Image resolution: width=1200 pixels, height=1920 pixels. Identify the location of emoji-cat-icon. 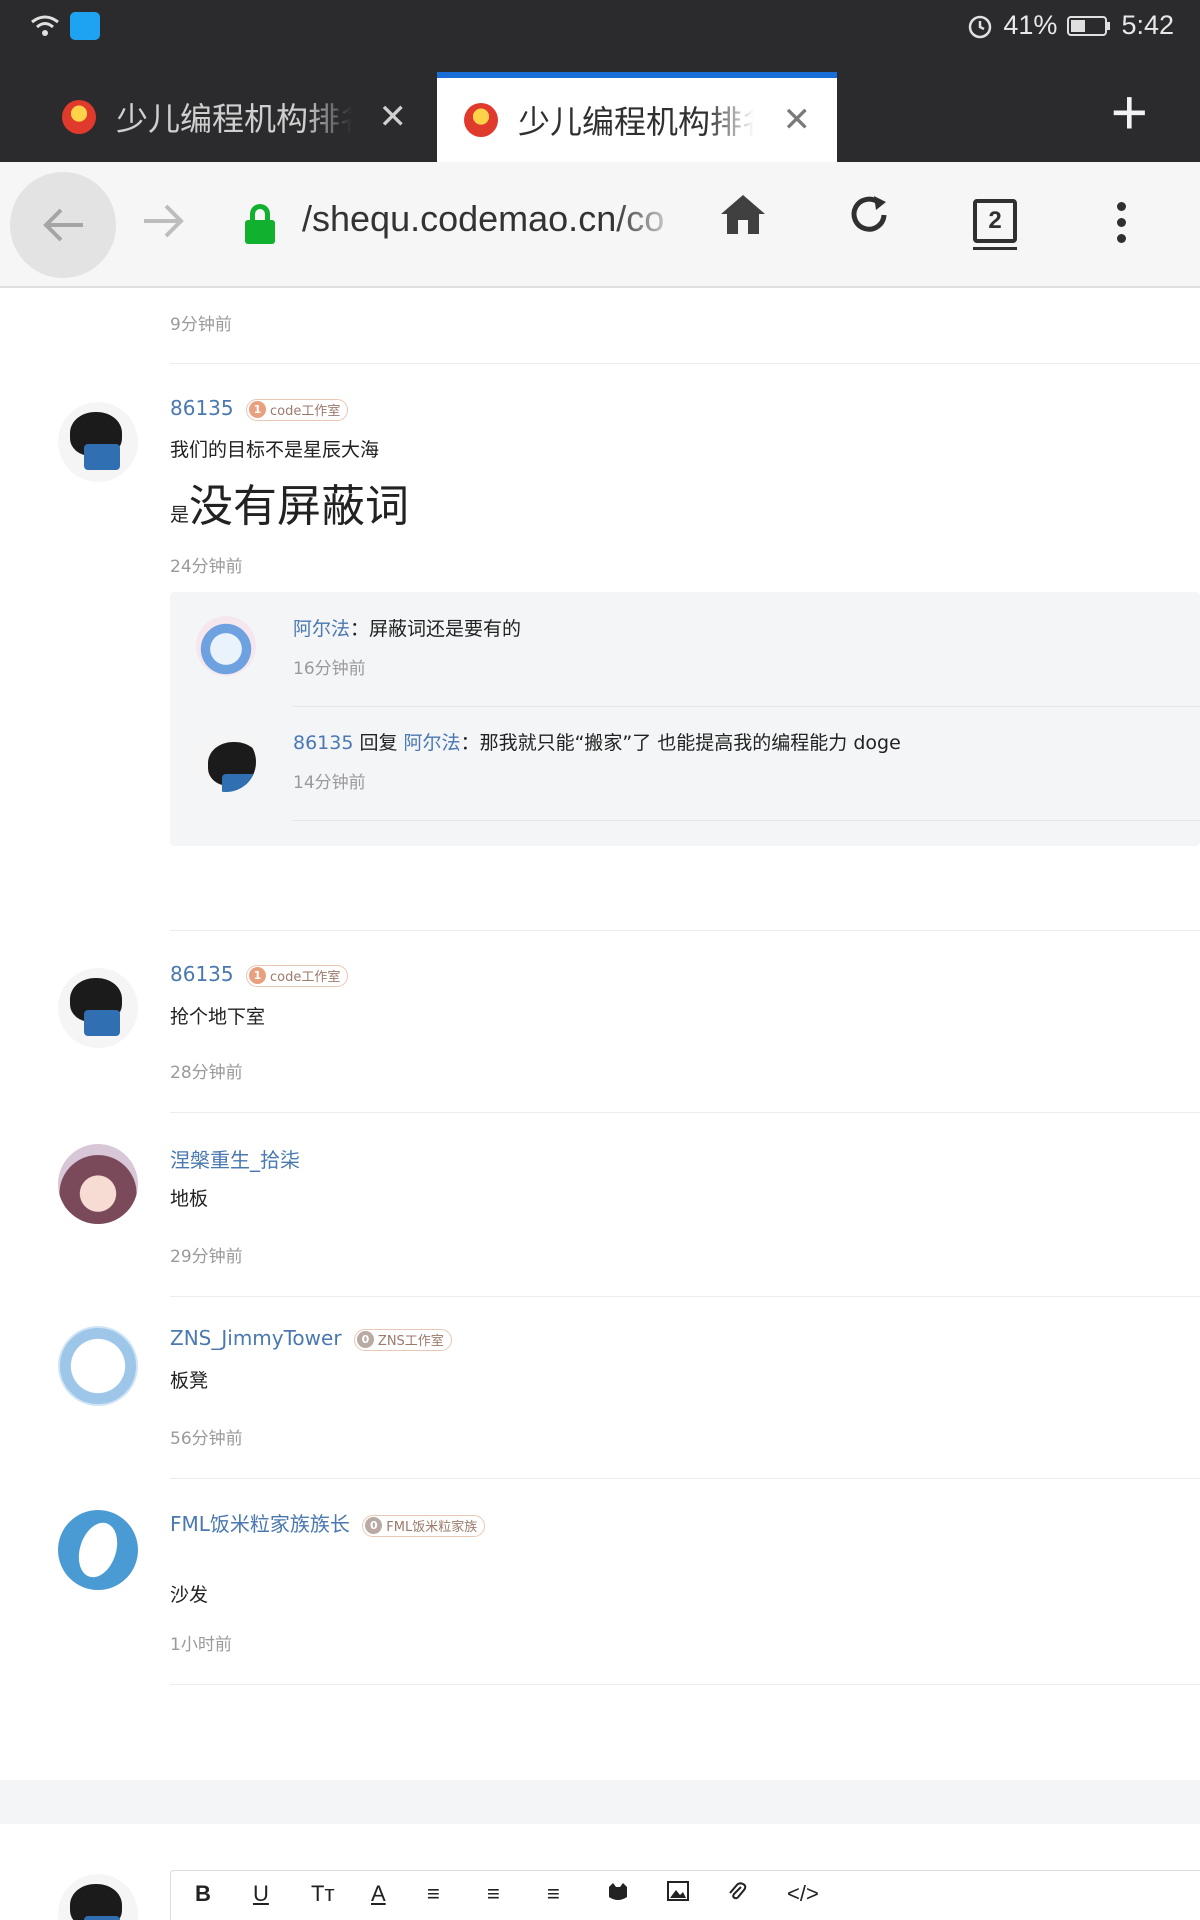
(618, 1895).